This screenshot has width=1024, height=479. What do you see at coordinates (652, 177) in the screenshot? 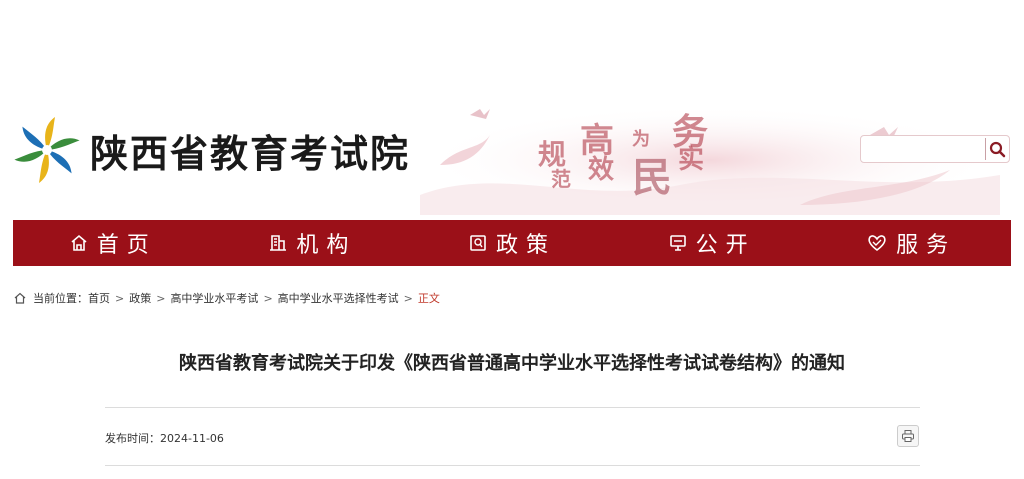
I see `slogan-char: 民` at bounding box center [652, 177].